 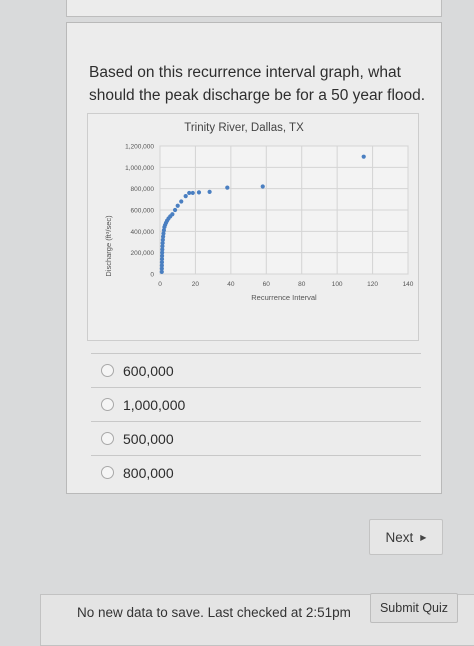 What do you see at coordinates (267, 284) in the screenshot?
I see `x-tick-label: 60` at bounding box center [267, 284].